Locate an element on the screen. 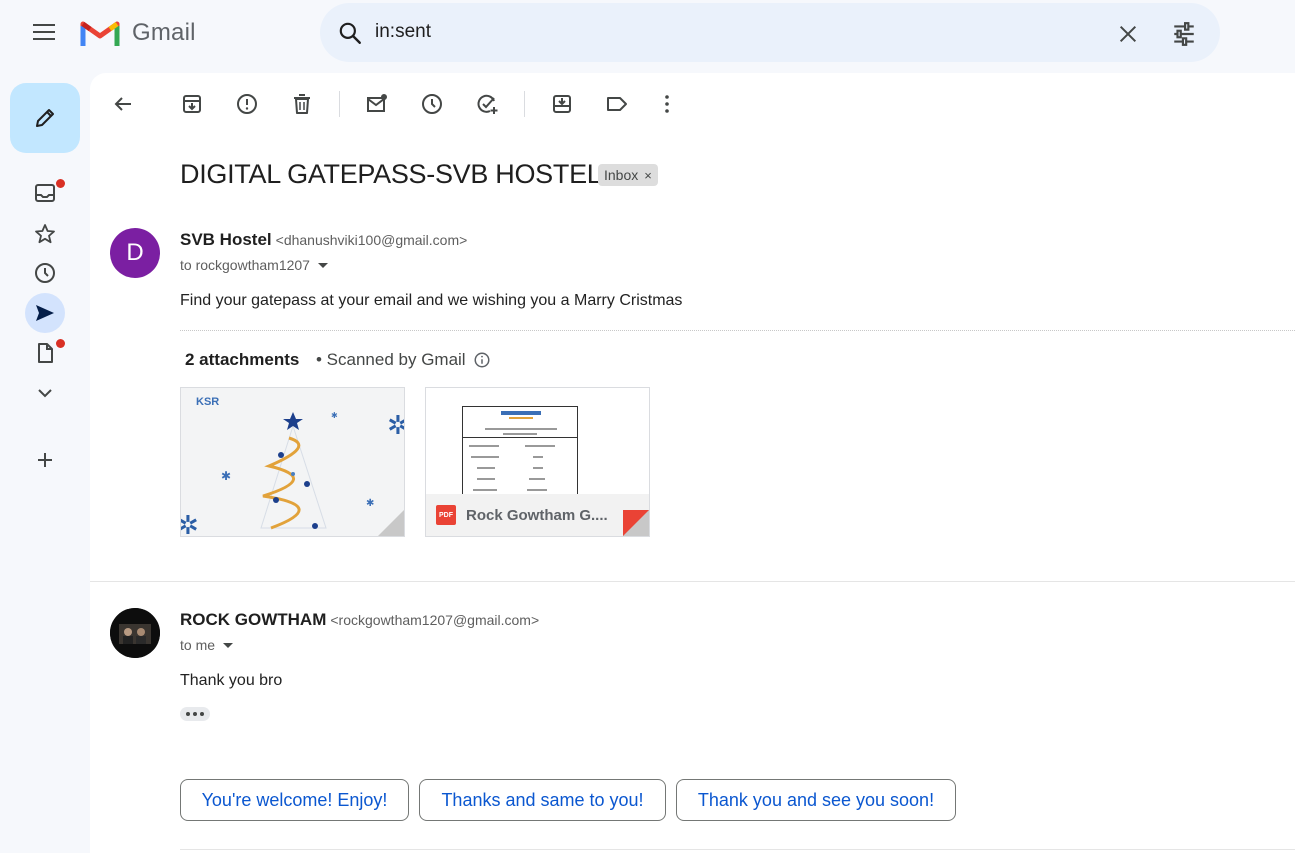 This screenshot has height=853, width=1295. sender-line: ROCK GOWTHAM <rockgowtham1207@gmail.com> is located at coordinates (359, 620).